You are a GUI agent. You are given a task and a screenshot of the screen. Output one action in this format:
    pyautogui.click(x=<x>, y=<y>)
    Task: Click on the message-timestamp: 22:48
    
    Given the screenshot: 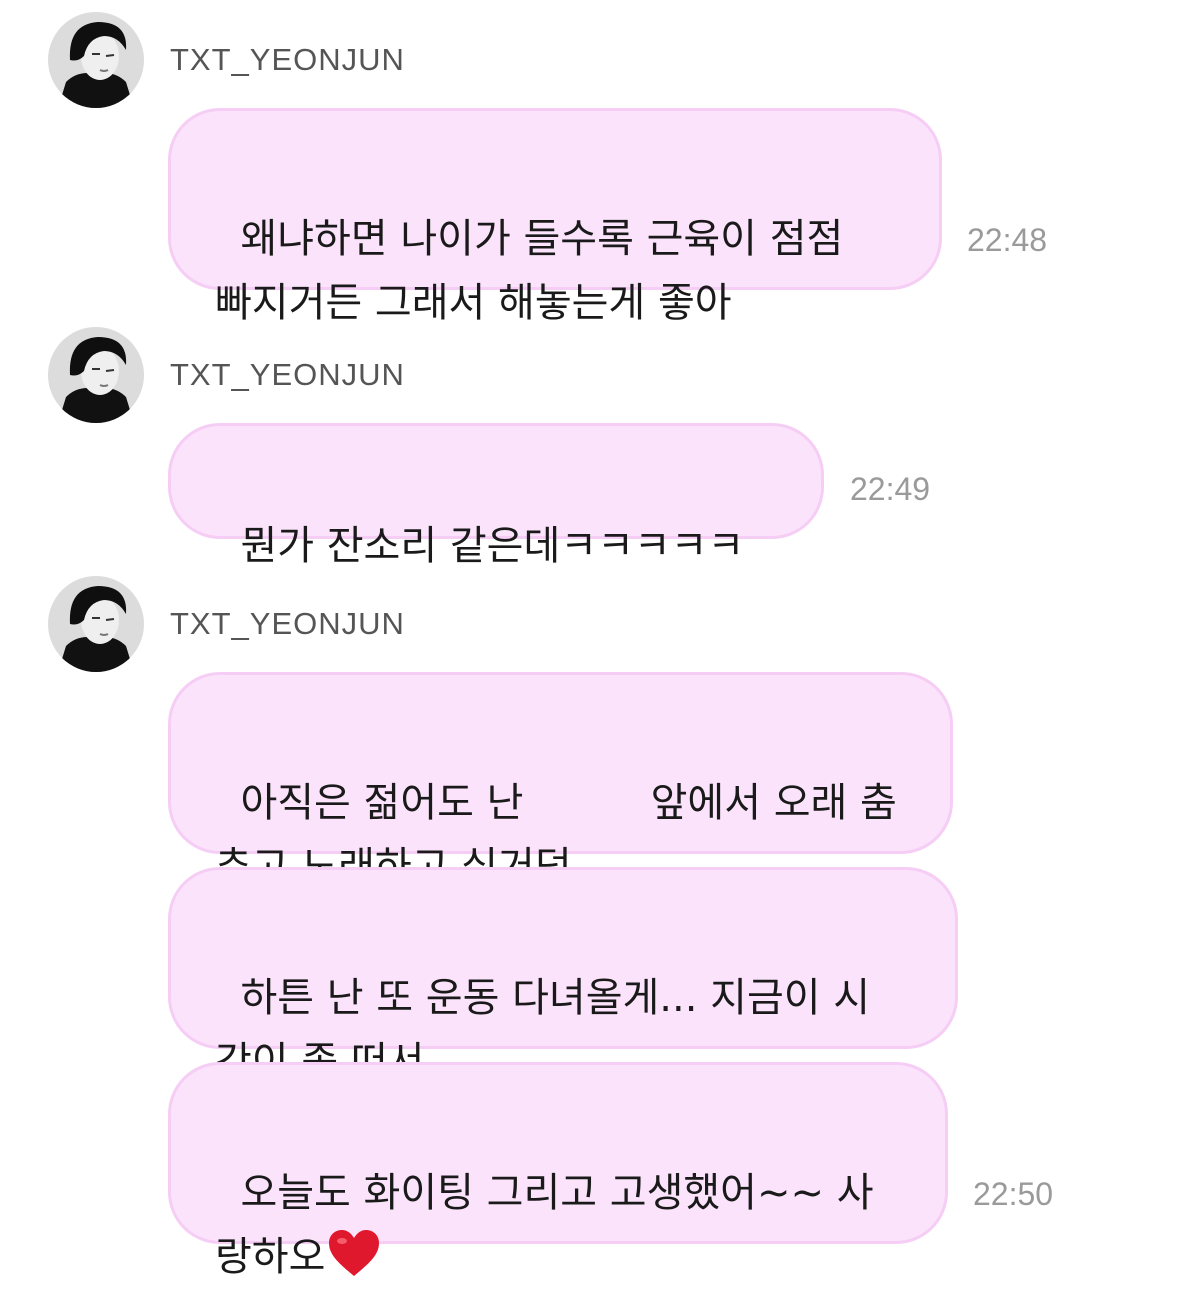 What is the action you would take?
    pyautogui.click(x=1007, y=240)
    